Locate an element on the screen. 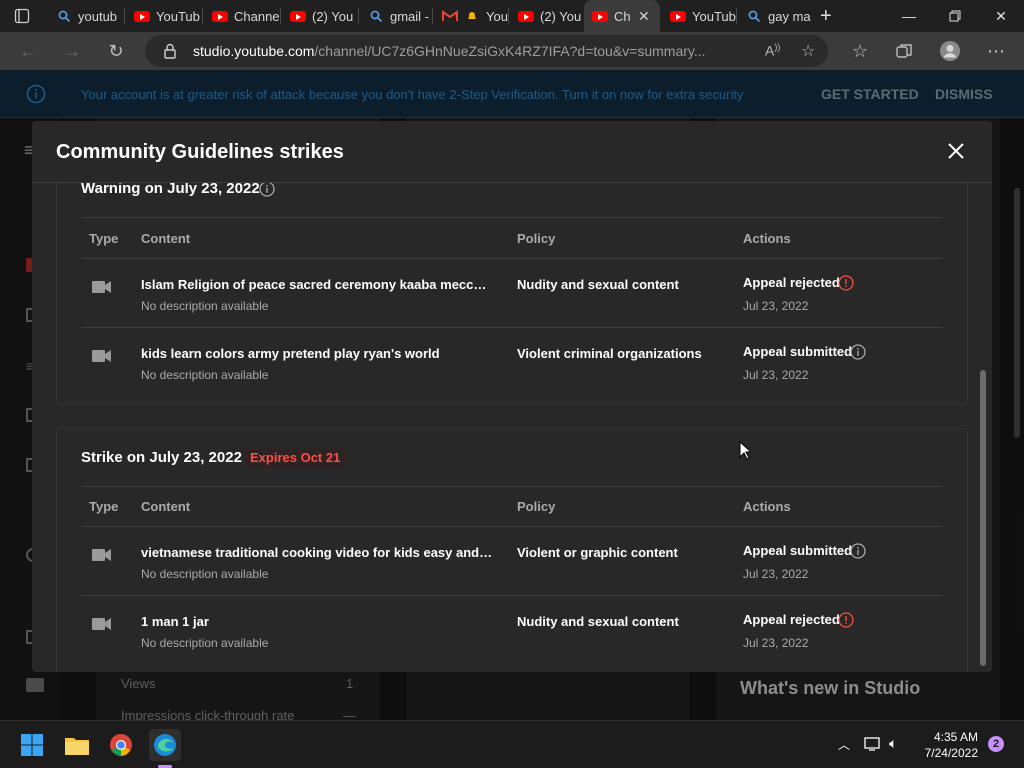 This screenshot has width=1024, height=768. clock-time: 4:35 AM is located at coordinates (955, 737).